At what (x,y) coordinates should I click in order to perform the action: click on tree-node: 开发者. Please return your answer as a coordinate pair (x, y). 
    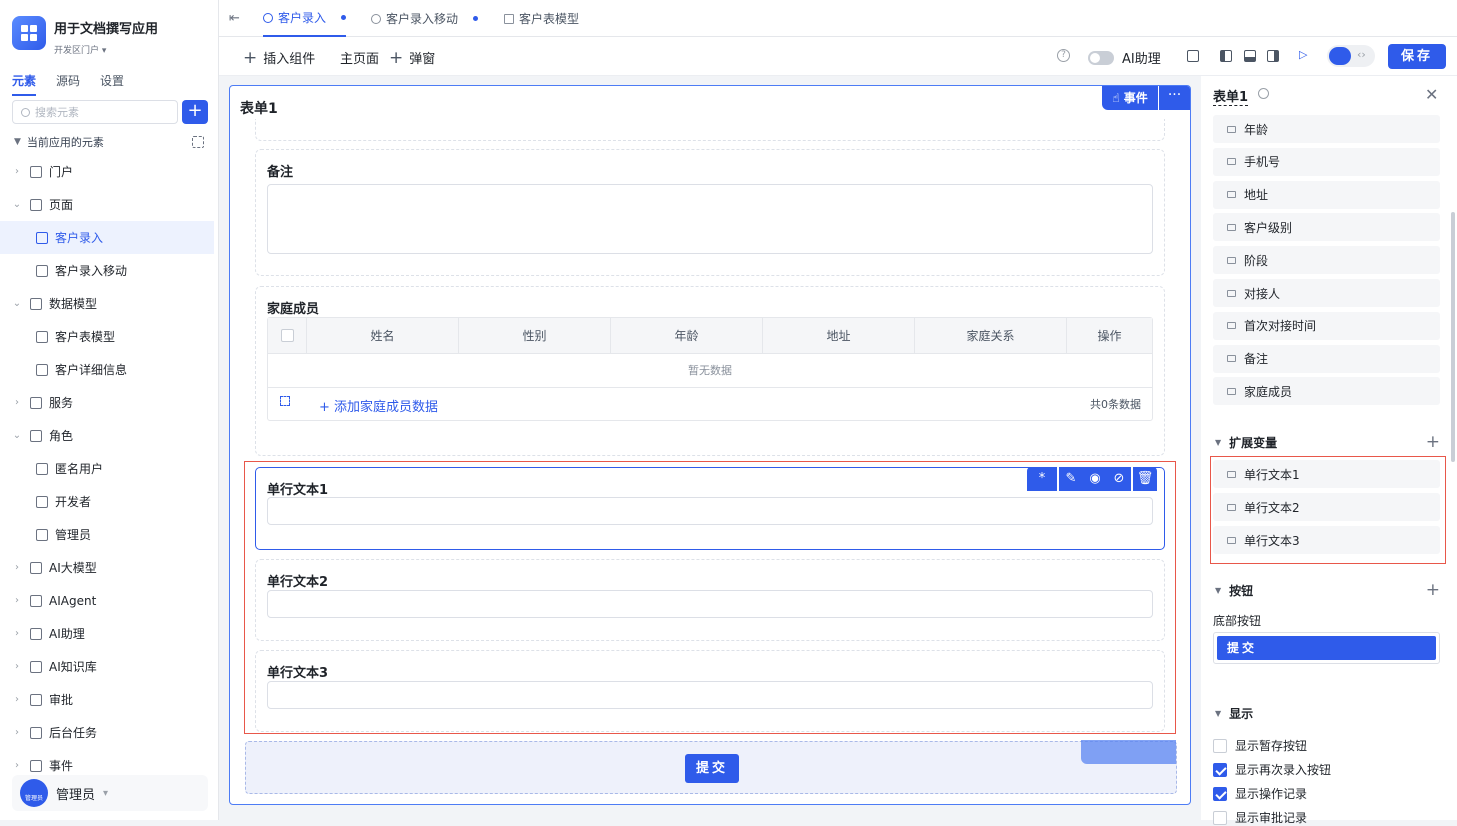
    Looking at the image, I should click on (107, 501).